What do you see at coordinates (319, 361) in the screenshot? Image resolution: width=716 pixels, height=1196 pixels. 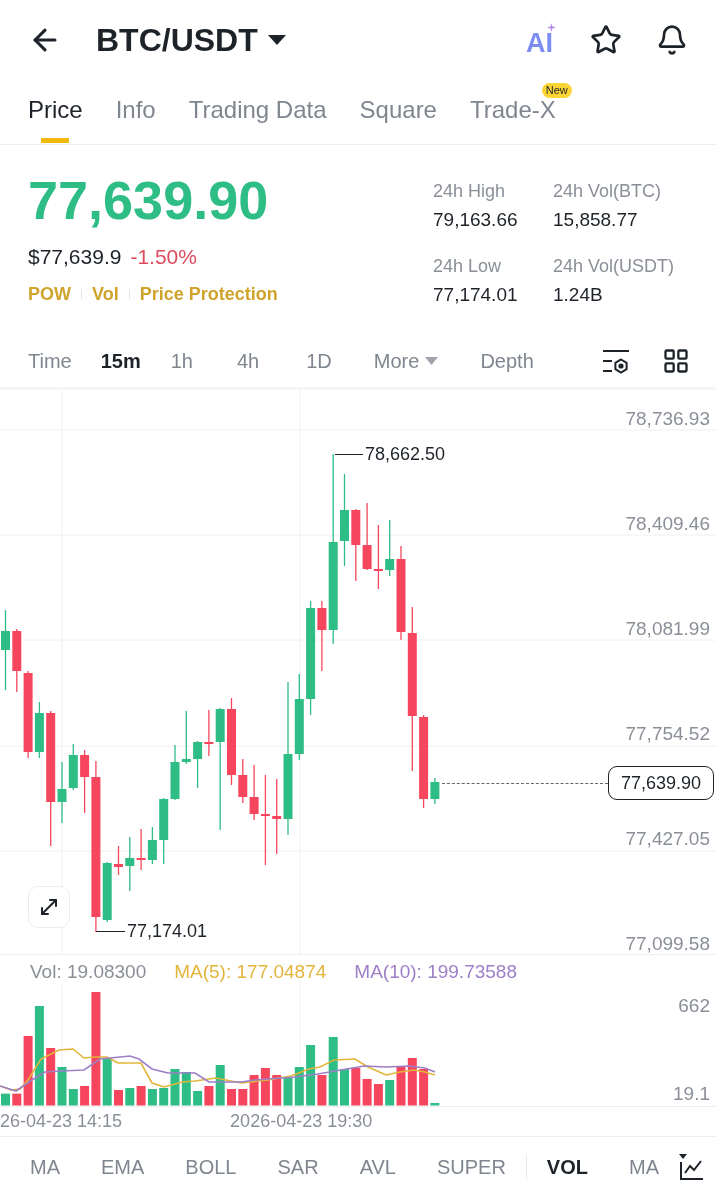 I see `interval-tab: 1D` at bounding box center [319, 361].